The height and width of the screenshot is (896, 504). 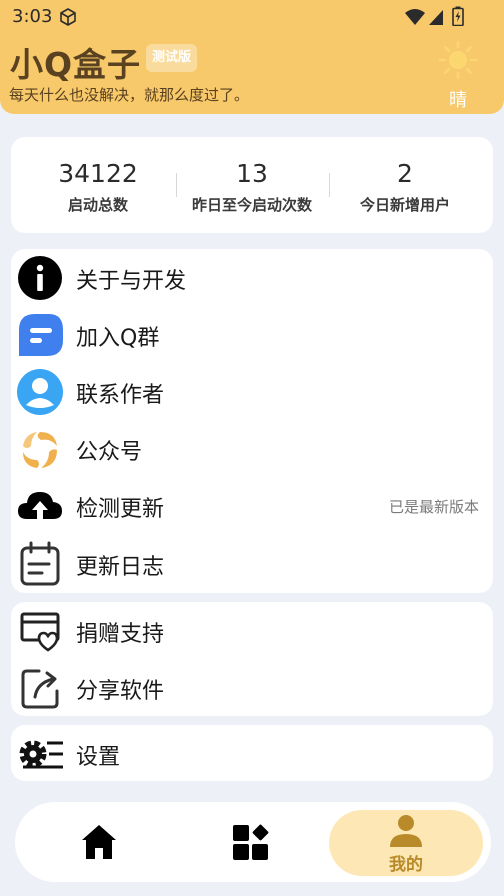 I want to click on menu-label: 更新日志, so click(x=120, y=567).